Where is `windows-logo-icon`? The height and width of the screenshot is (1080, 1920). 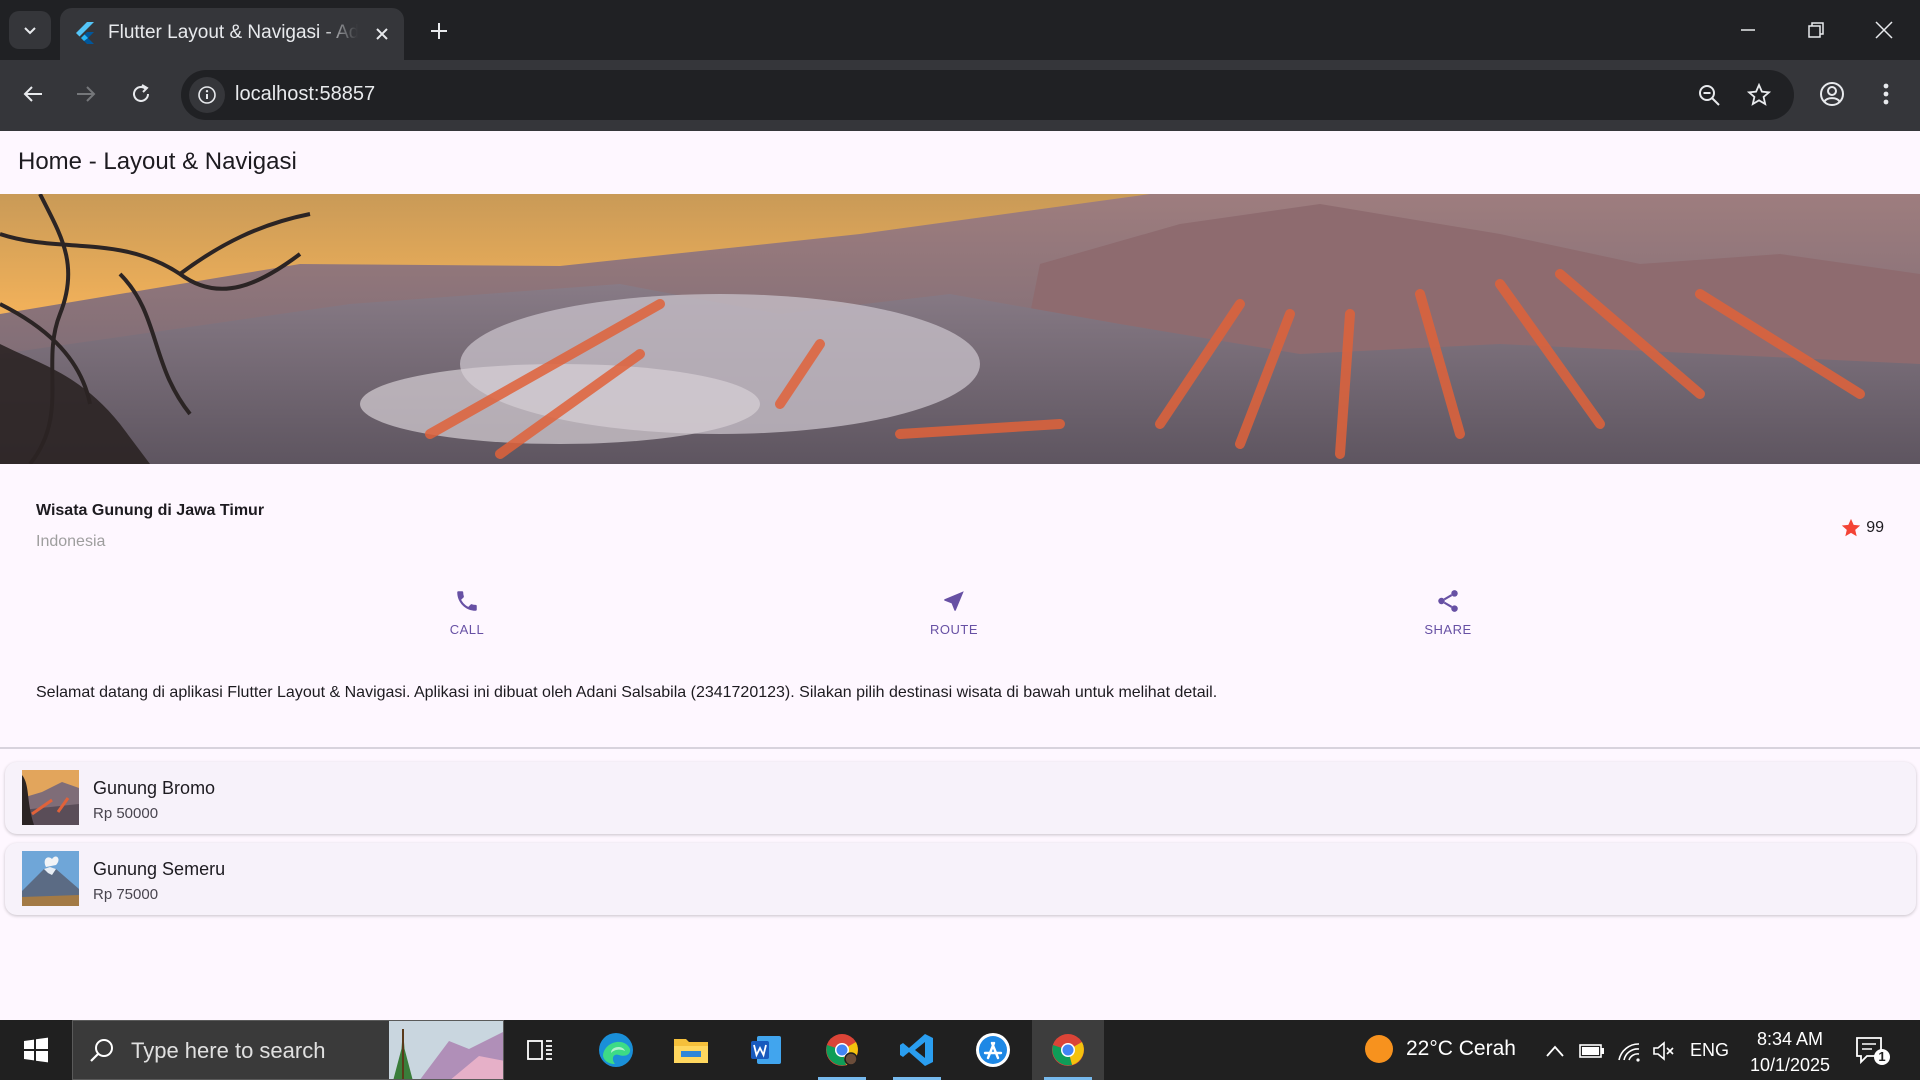
windows-logo-icon is located at coordinates (36, 1050).